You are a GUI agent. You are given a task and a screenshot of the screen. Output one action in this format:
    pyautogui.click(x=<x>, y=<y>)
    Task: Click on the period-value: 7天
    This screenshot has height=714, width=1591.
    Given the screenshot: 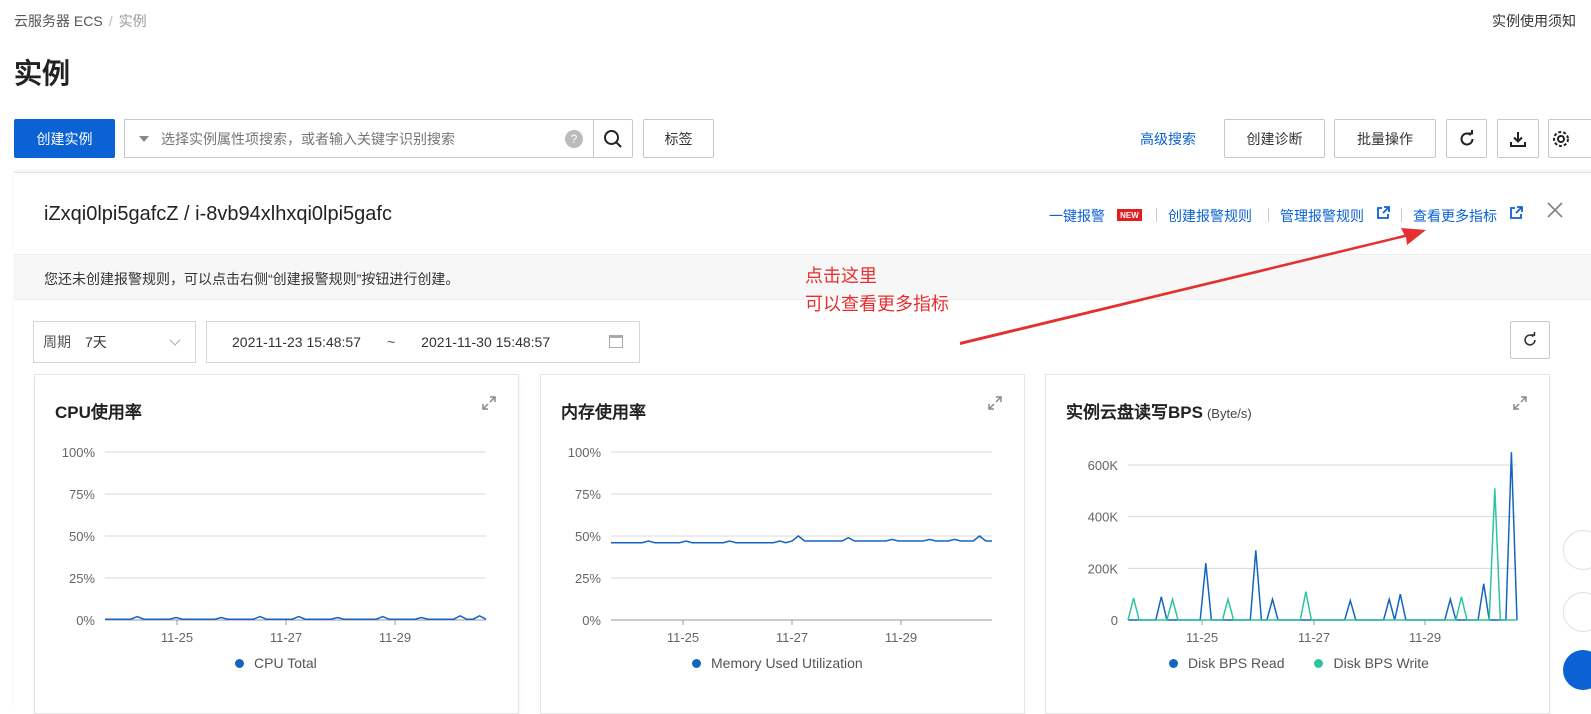 What is the action you would take?
    pyautogui.click(x=96, y=342)
    